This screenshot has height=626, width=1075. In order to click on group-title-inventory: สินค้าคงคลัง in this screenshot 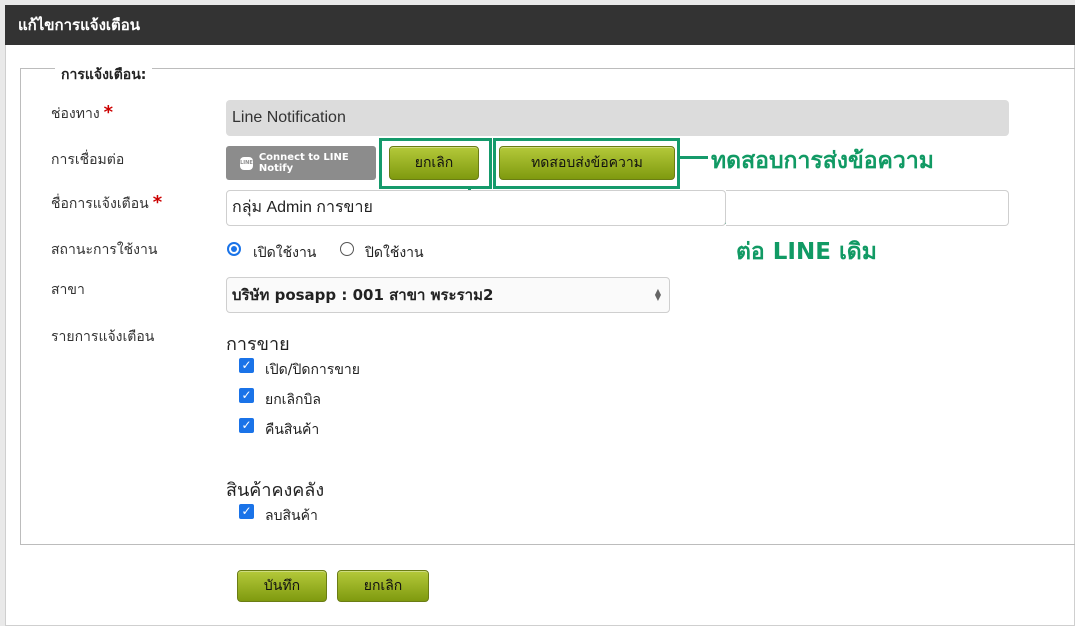, I will do `click(275, 490)`.